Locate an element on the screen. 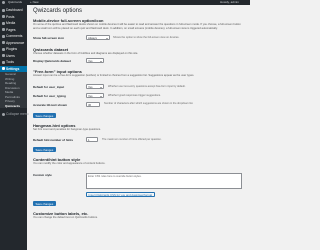 The image size is (320, 250). label-feedback-3: Accurate tilt-text shown is located at coordinates (50, 105).